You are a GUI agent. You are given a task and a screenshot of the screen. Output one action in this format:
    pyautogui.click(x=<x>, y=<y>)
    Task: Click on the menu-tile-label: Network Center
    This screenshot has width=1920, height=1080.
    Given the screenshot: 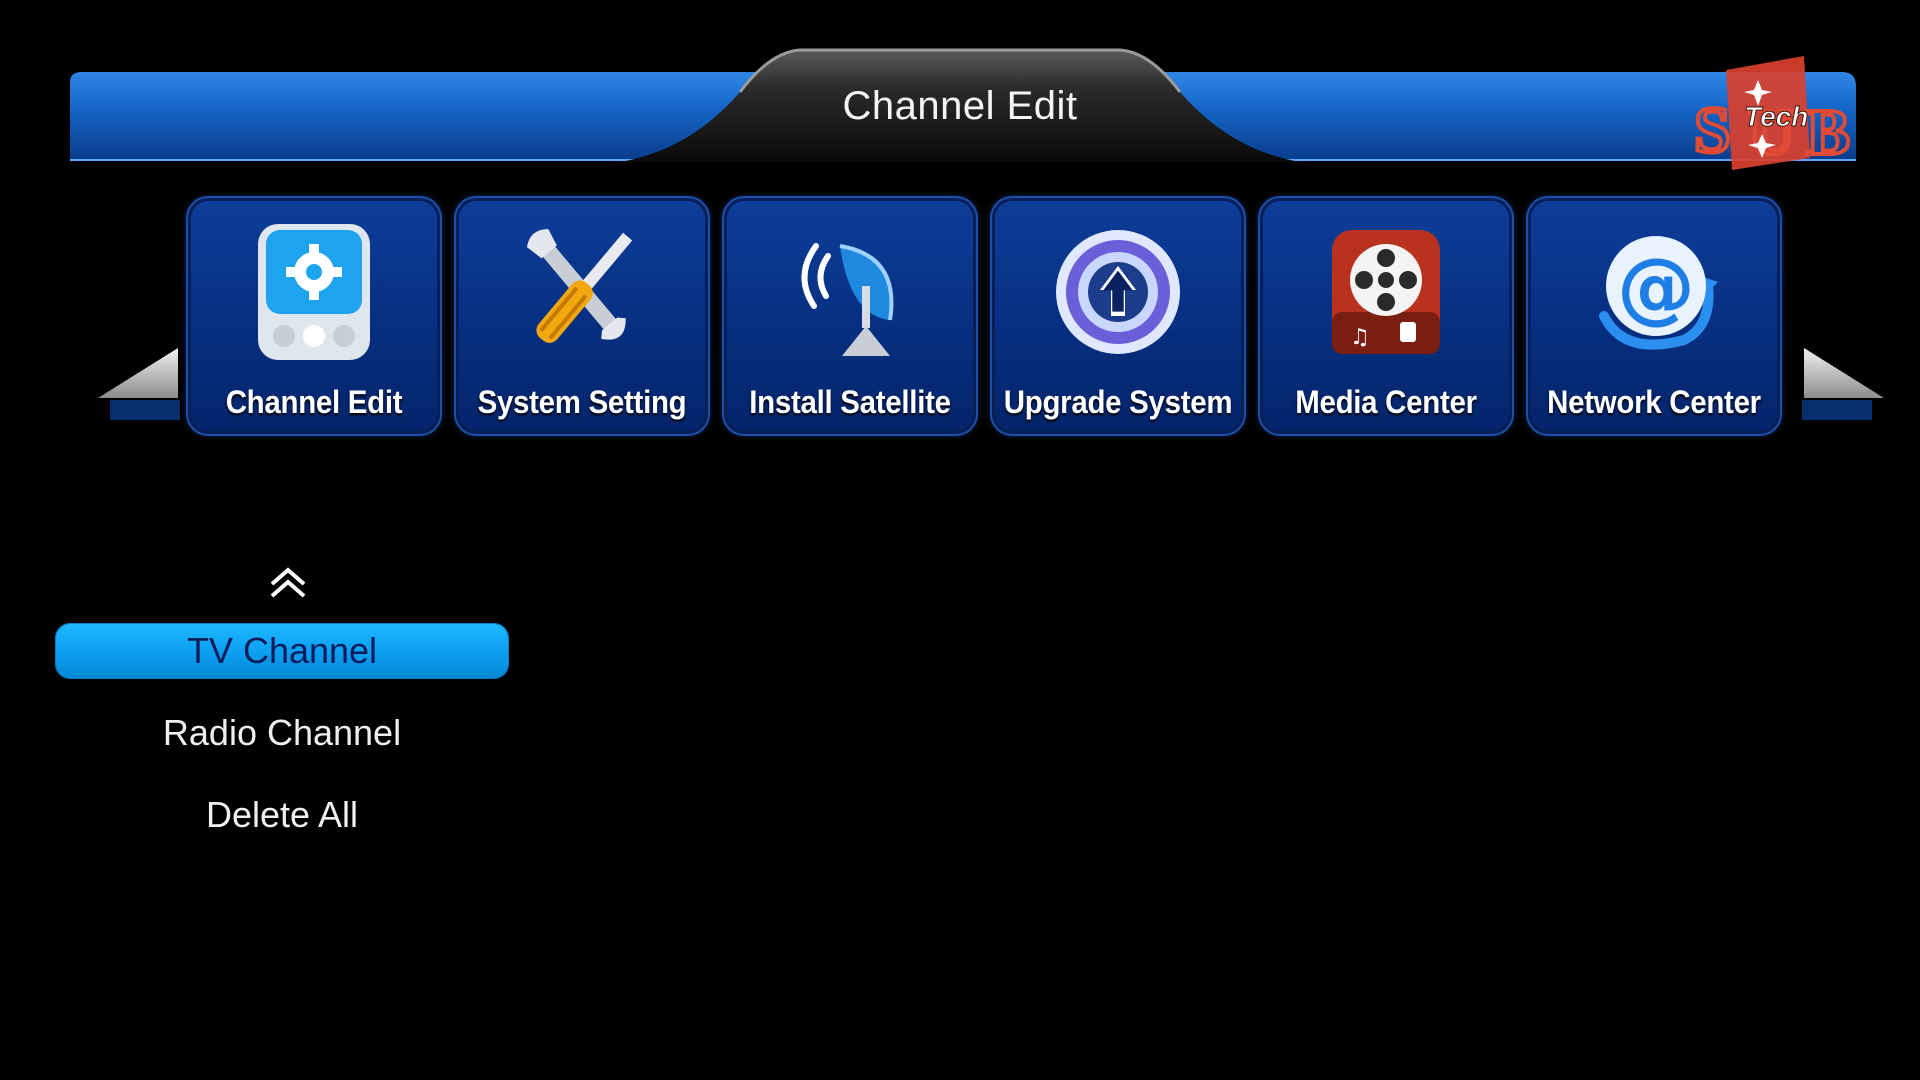 What is the action you would take?
    pyautogui.click(x=1654, y=402)
    